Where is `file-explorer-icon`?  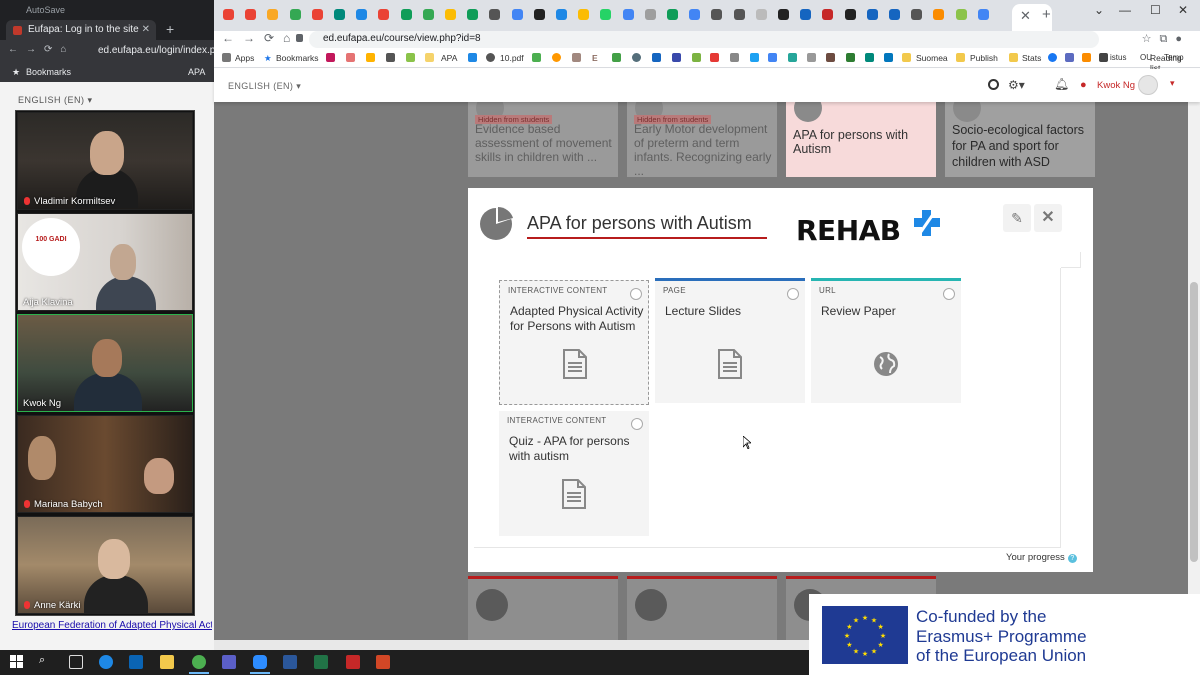
file-explorer-icon is located at coordinates (167, 662).